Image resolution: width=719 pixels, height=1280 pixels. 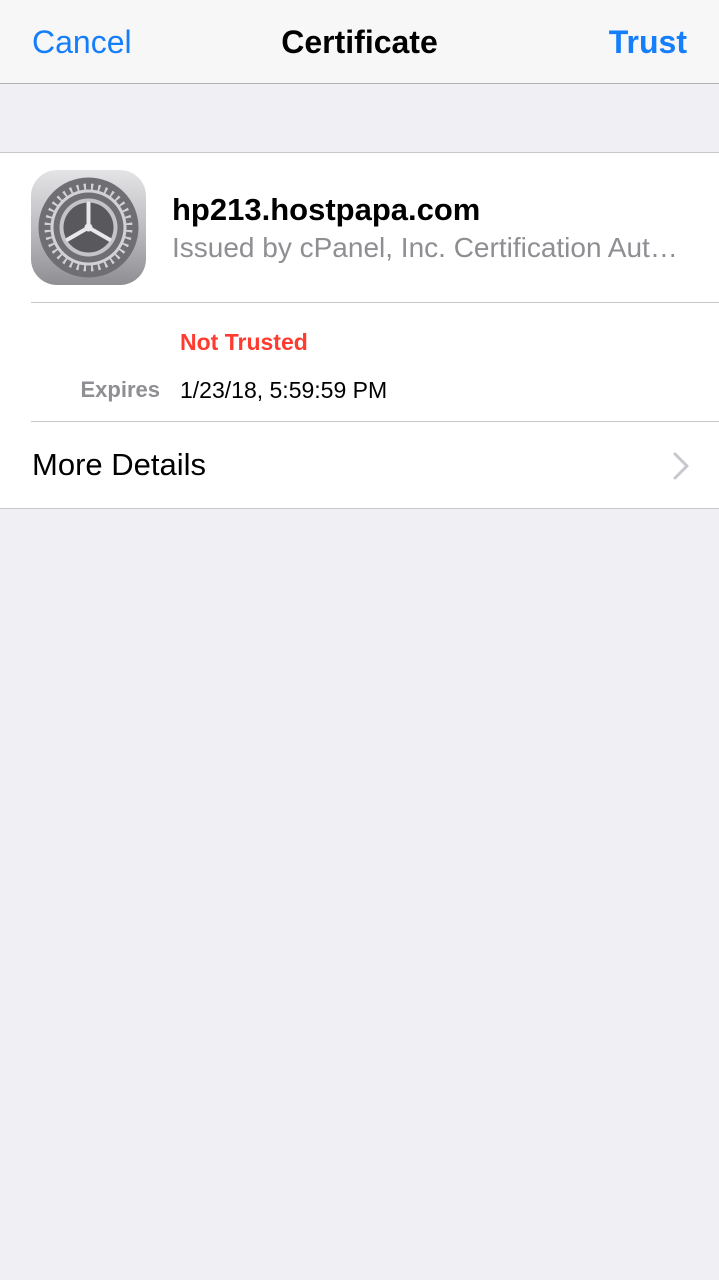 What do you see at coordinates (244, 342) in the screenshot?
I see `trust-status-label: Not Trusted` at bounding box center [244, 342].